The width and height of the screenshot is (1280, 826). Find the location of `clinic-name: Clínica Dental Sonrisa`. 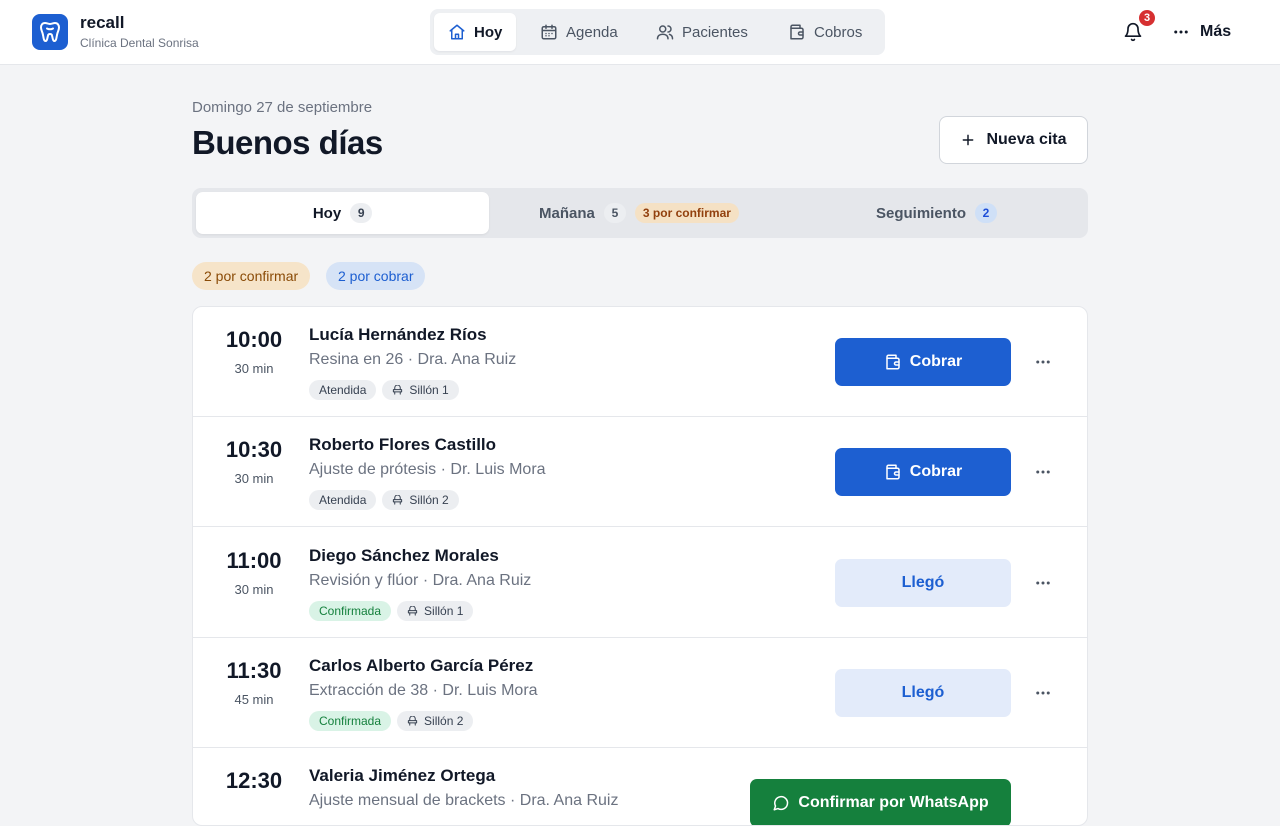

clinic-name: Clínica Dental Sonrisa is located at coordinates (139, 43).